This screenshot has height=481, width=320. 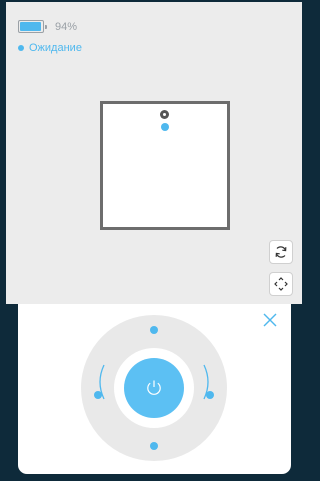 I want to click on power-button, so click(x=154, y=388).